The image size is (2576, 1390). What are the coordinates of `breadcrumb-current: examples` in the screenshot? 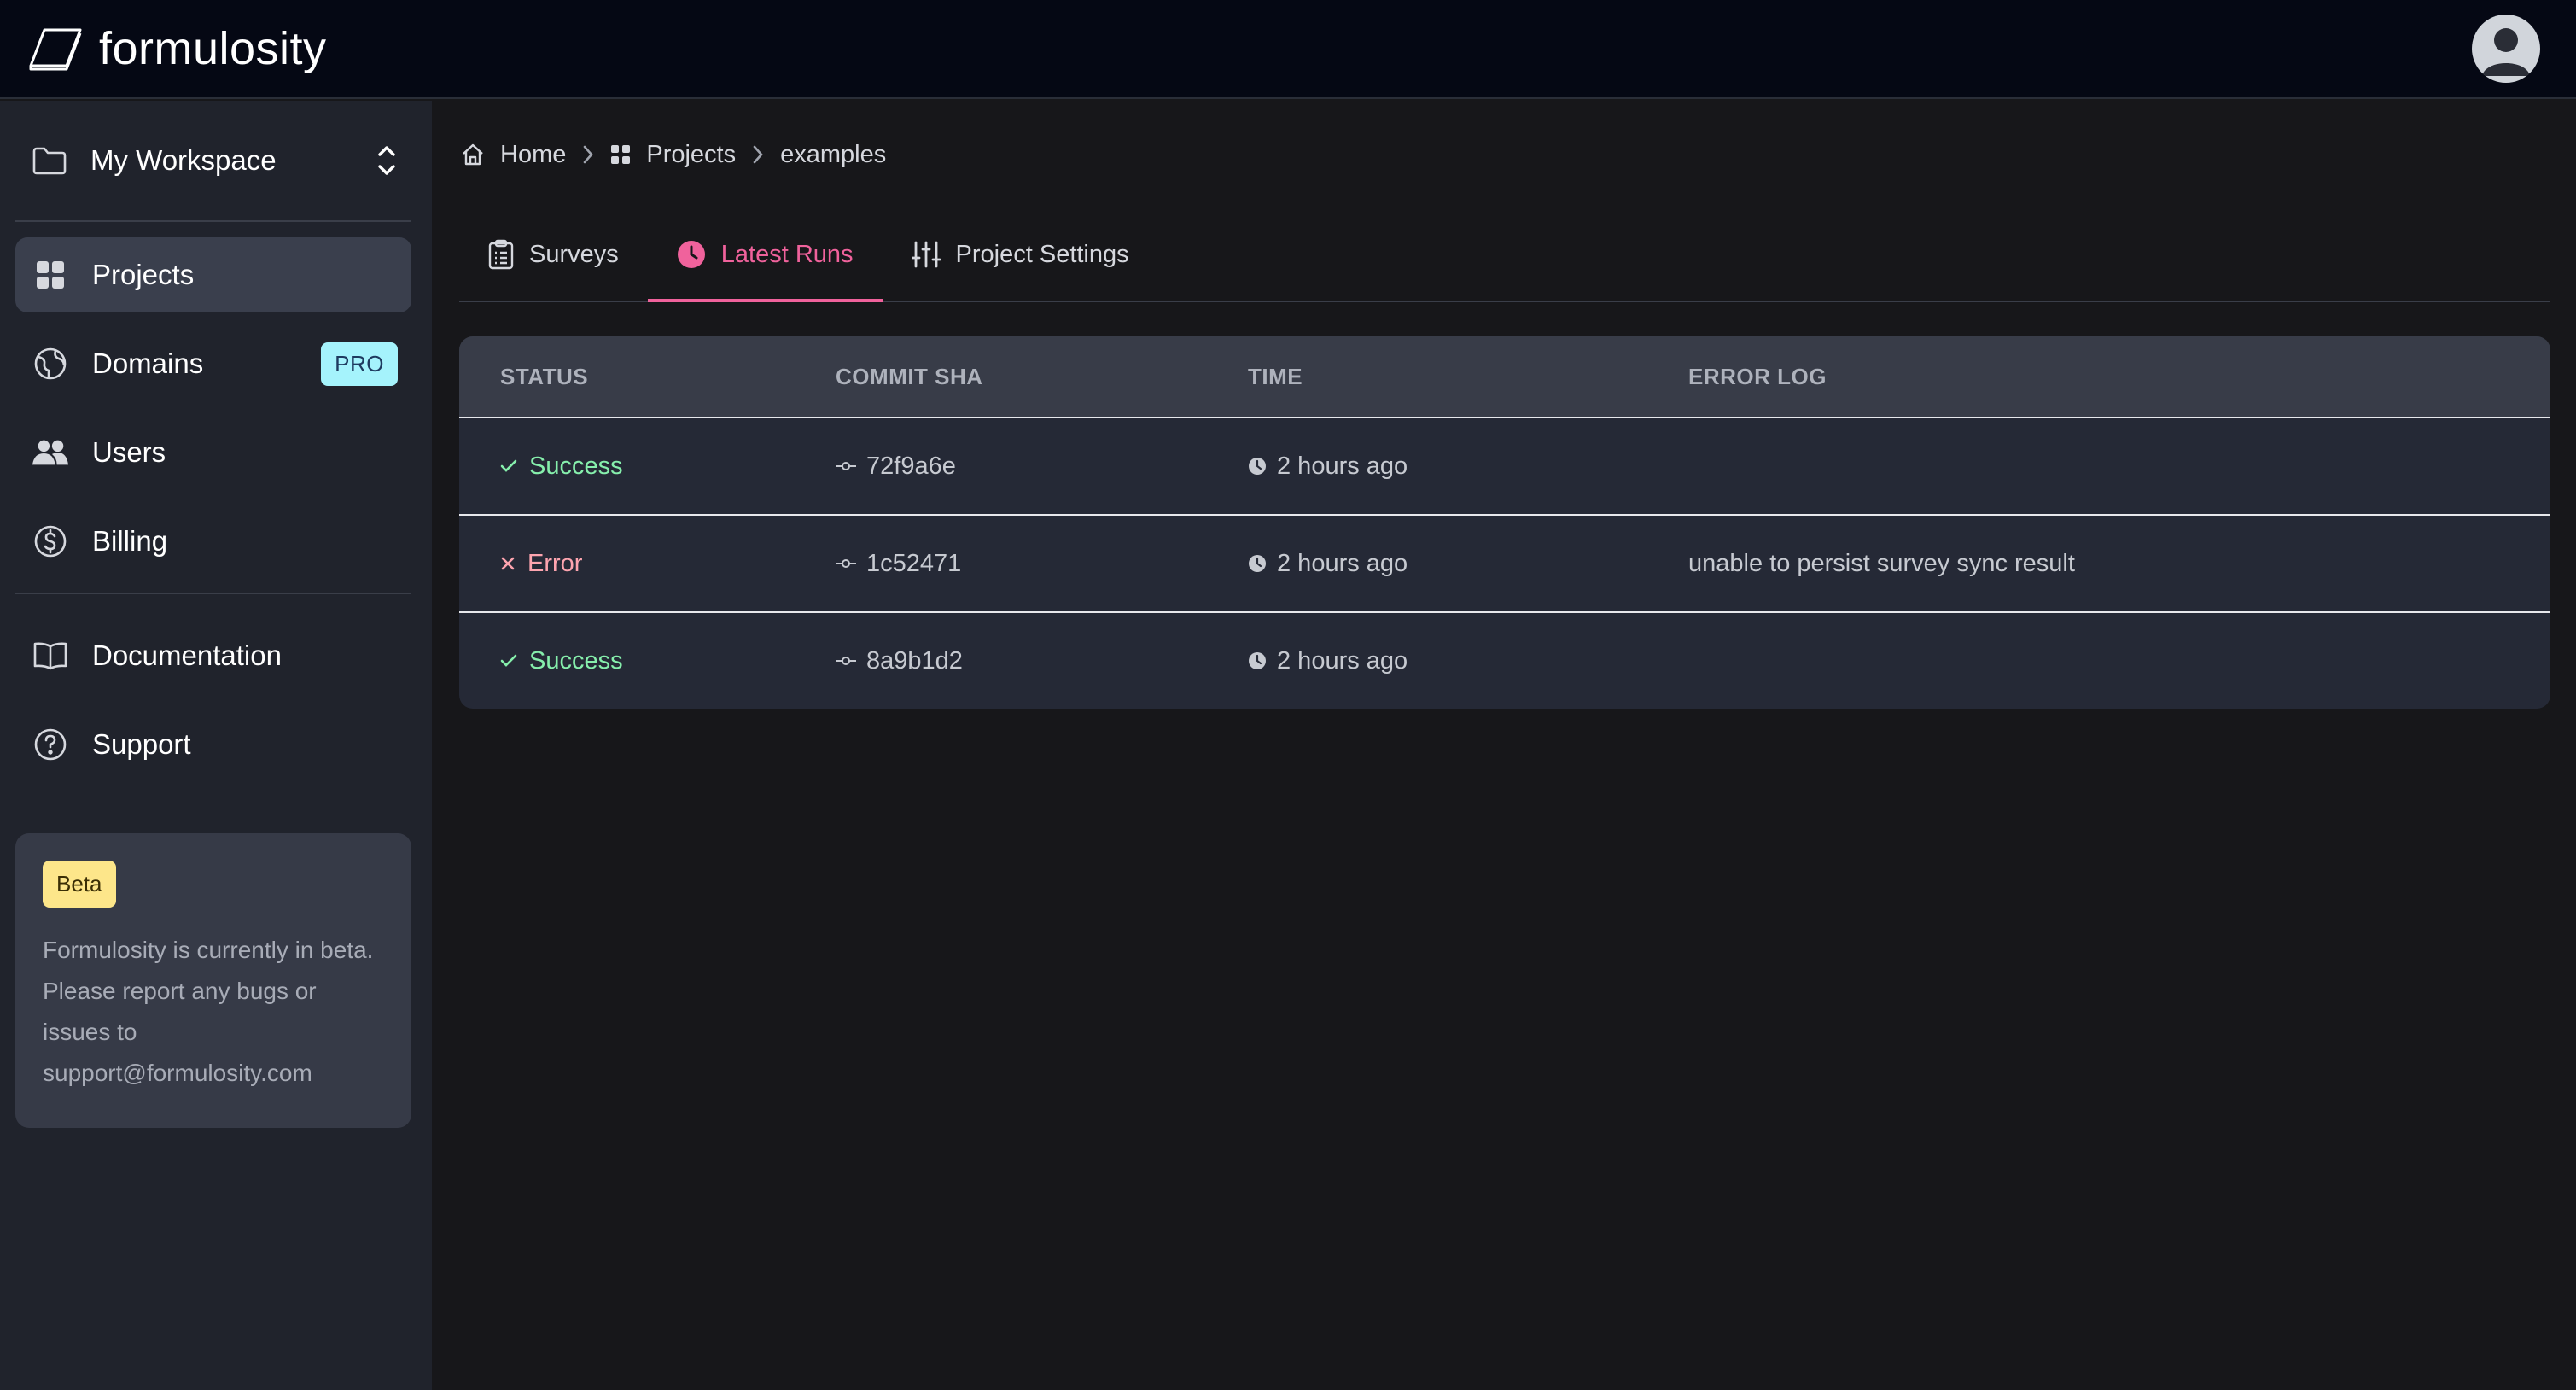 It's located at (833, 155).